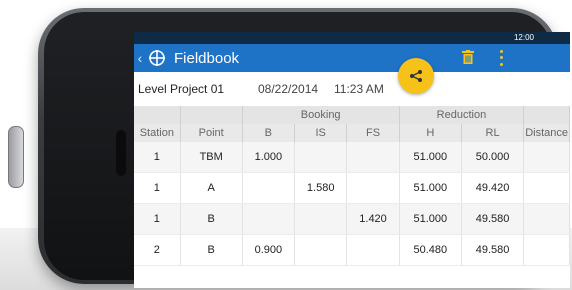  Describe the element at coordinates (430, 133) in the screenshot. I see `col-header-h: H` at that location.